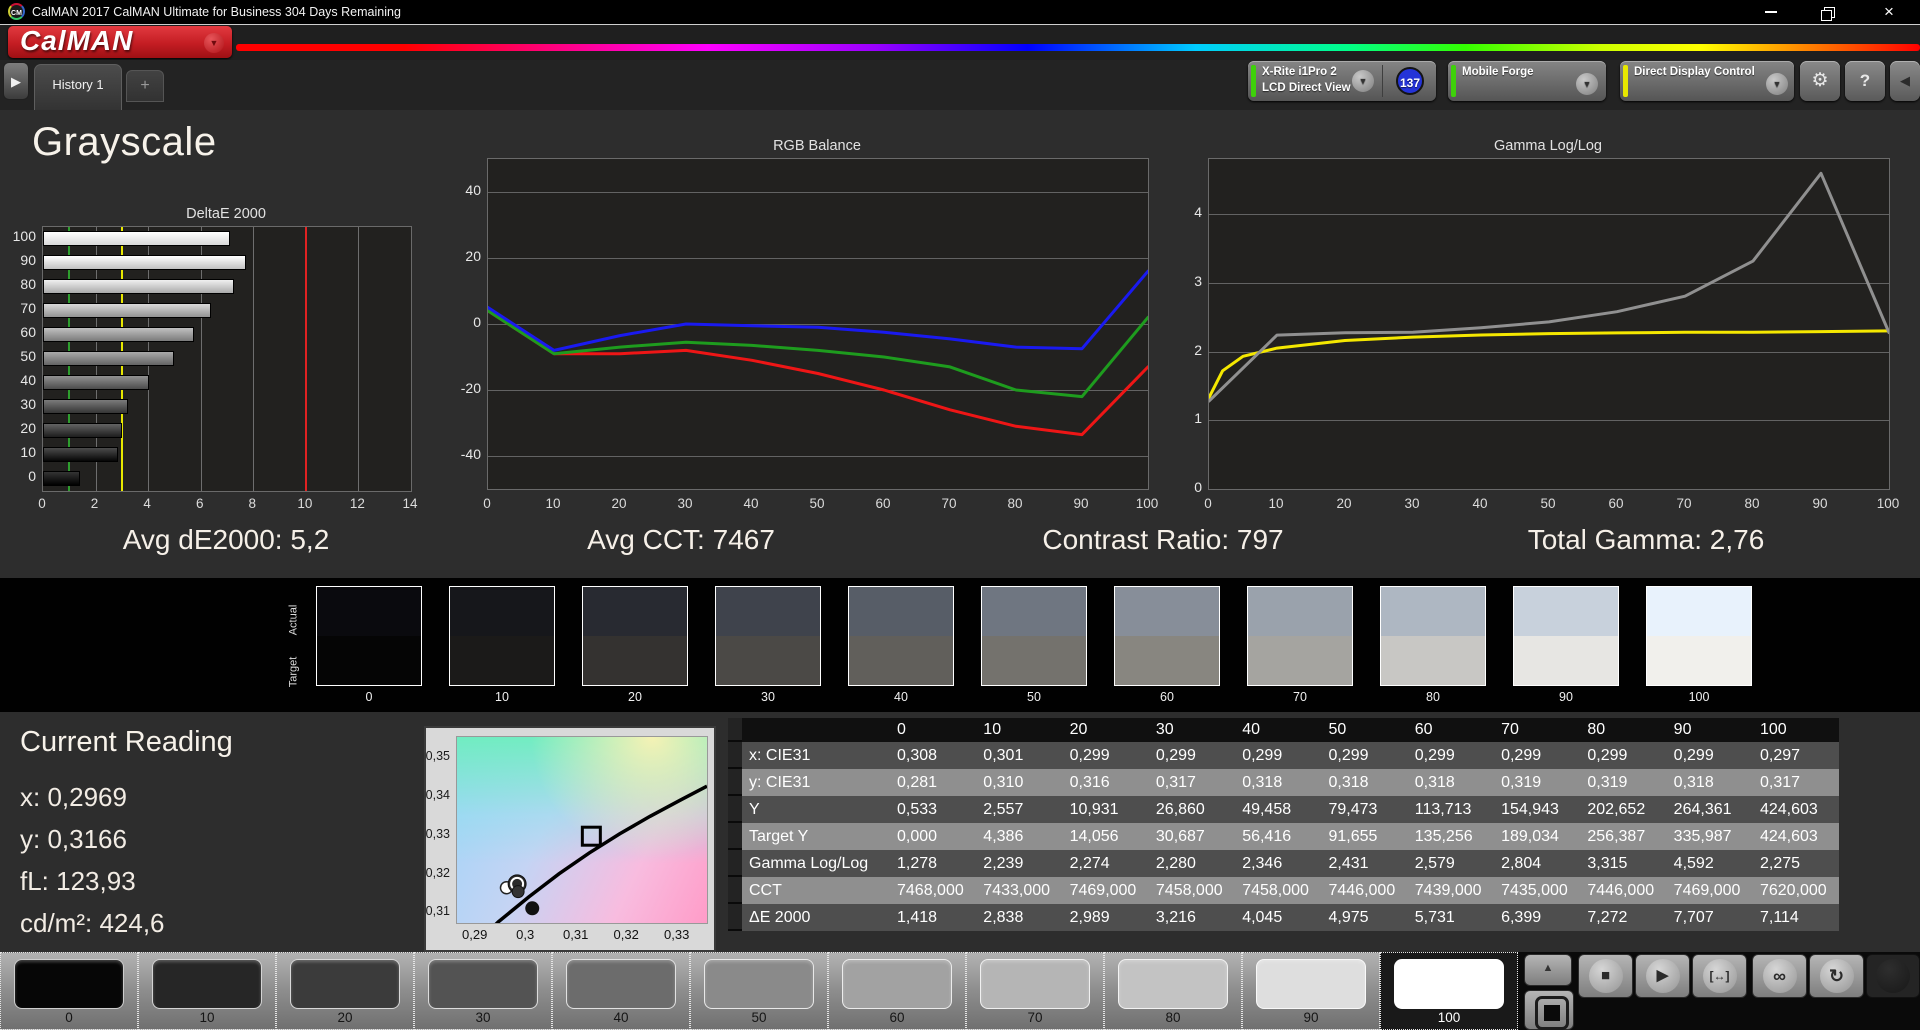  Describe the element at coordinates (345, 991) in the screenshot. I see `pattern-button-20: 20` at that location.